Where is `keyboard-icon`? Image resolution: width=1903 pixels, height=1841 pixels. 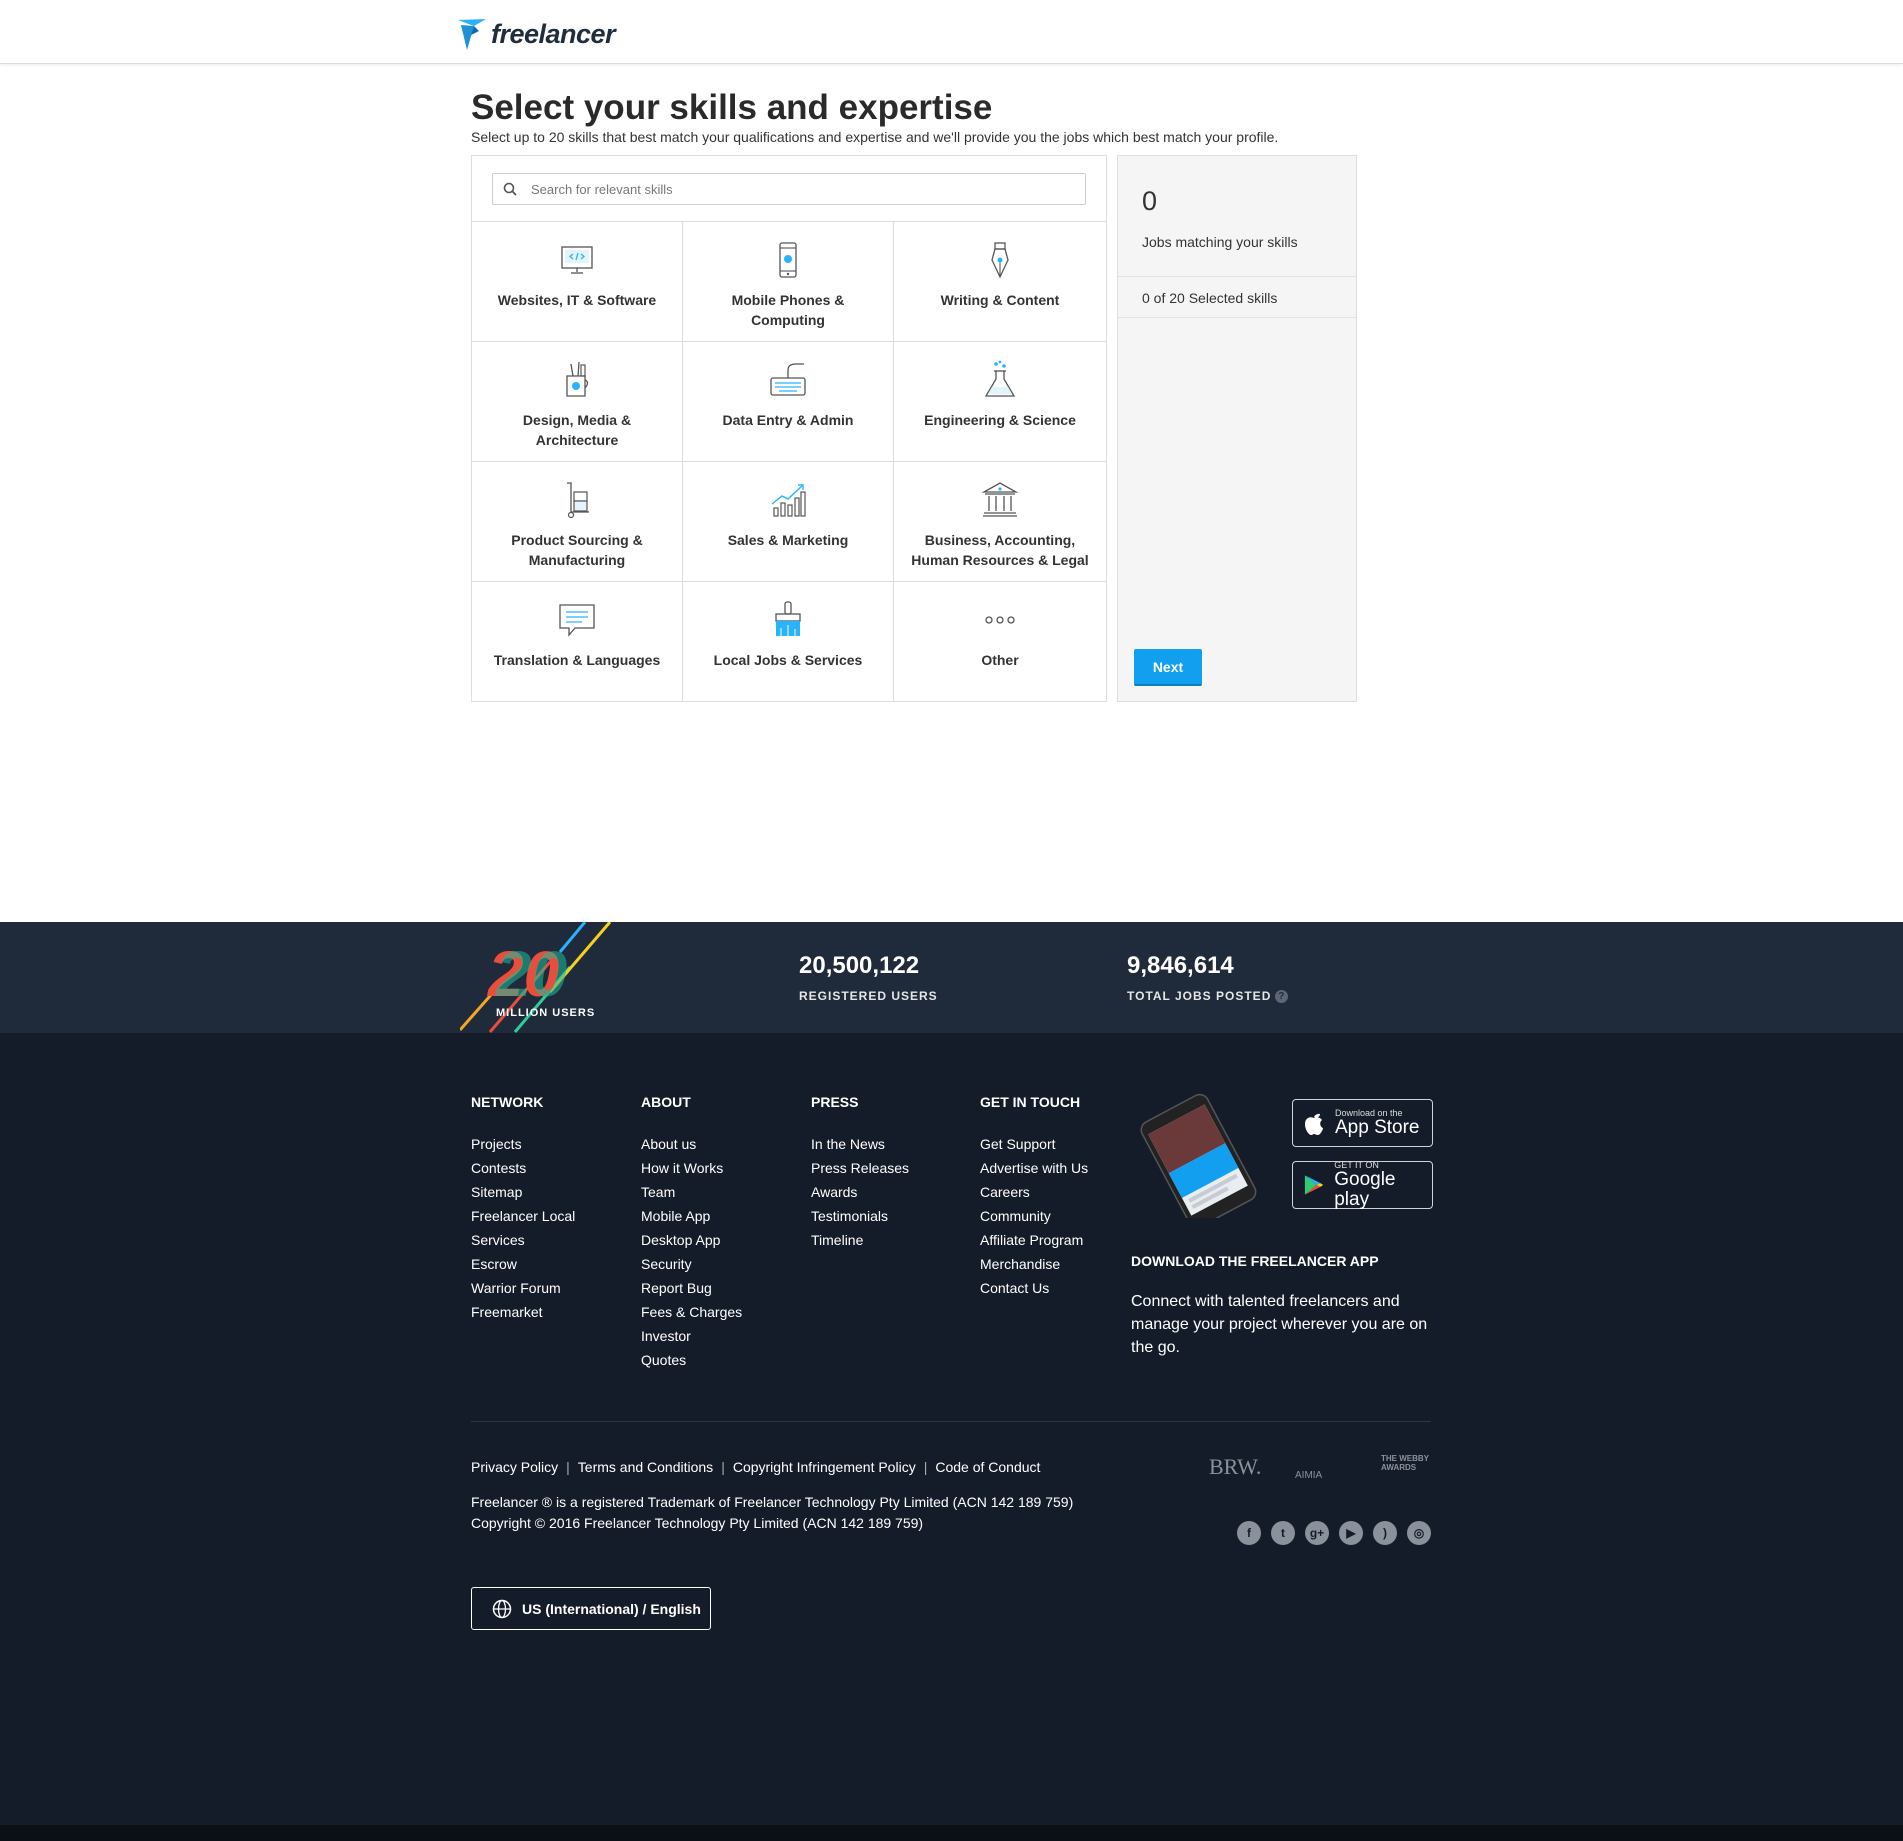 keyboard-icon is located at coordinates (788, 380).